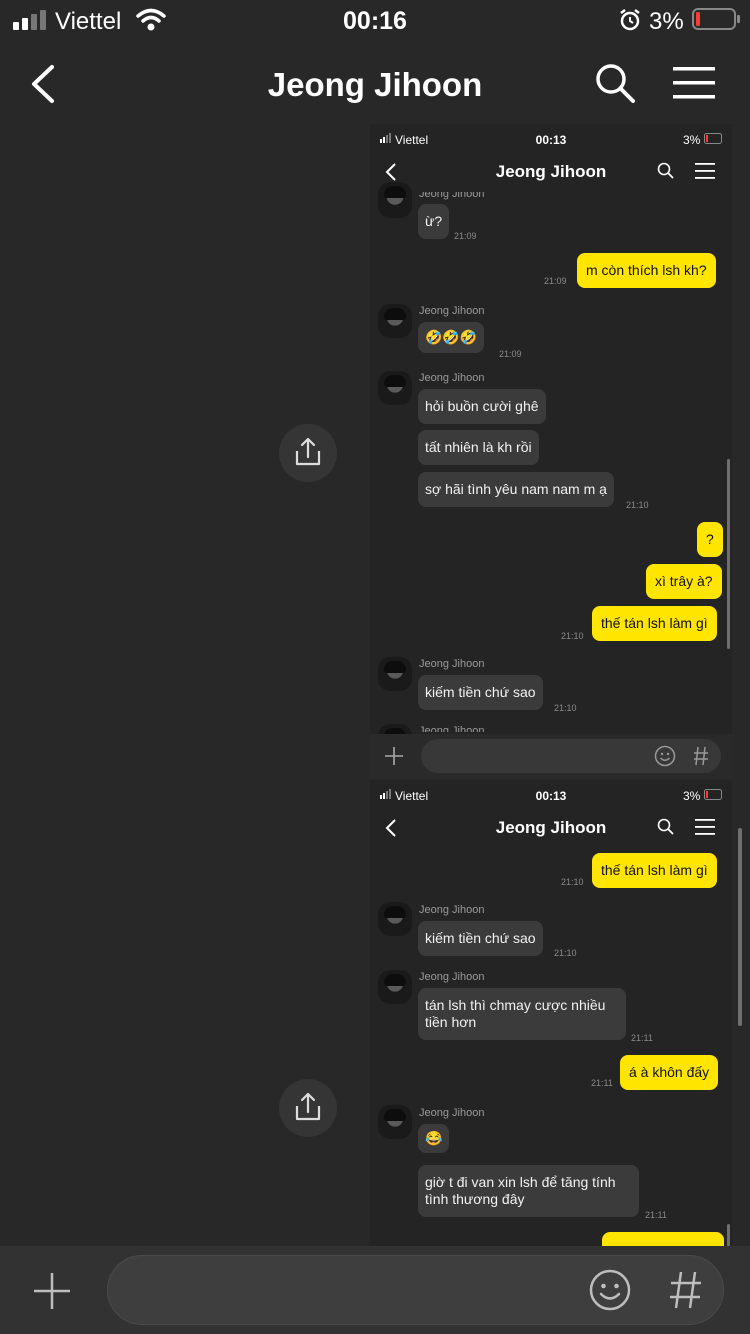  What do you see at coordinates (516, 489) in the screenshot?
I see `message-bubble: sợ hãi tình yêu nam nam m ạ` at bounding box center [516, 489].